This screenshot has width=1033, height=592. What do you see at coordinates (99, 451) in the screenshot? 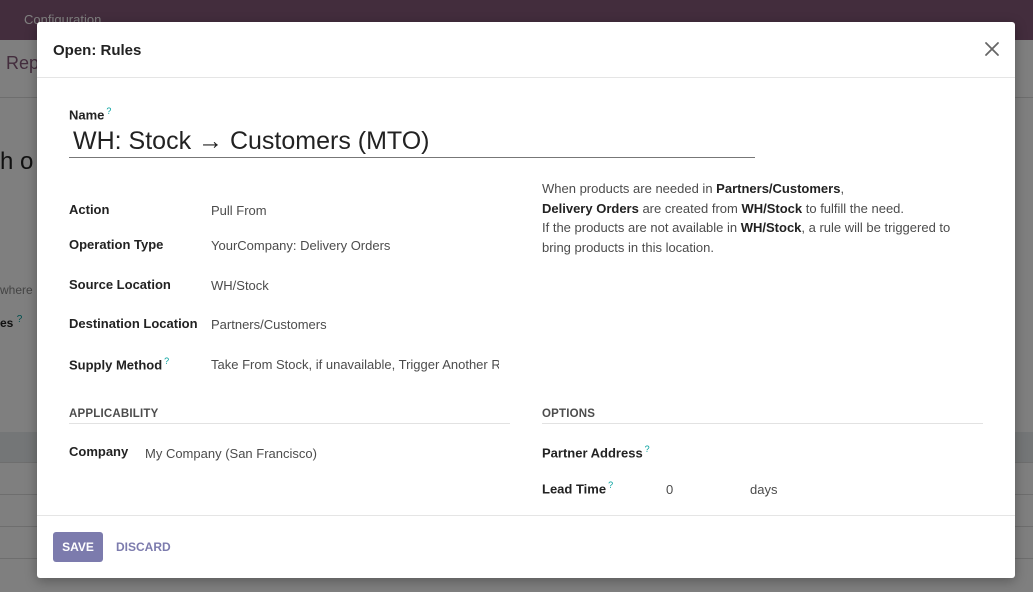
I see `company-label: Company` at bounding box center [99, 451].